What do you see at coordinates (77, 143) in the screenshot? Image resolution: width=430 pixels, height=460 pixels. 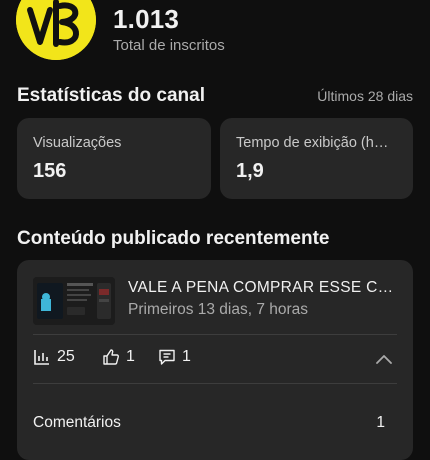 I see `views-label: Visualizações` at bounding box center [77, 143].